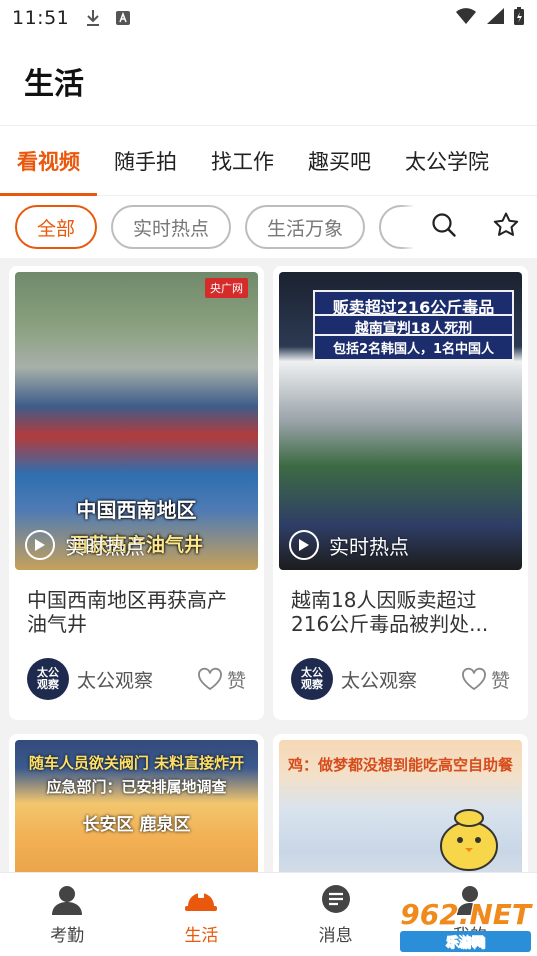 Image resolution: width=537 pixels, height=956 pixels. What do you see at coordinates (136, 806) in the screenshot?
I see `video-thumbnail: 随车人员欲关阀门 未料直接炸开 应急部门：已安排属地调查 长安区 鹿泉区` at bounding box center [136, 806].